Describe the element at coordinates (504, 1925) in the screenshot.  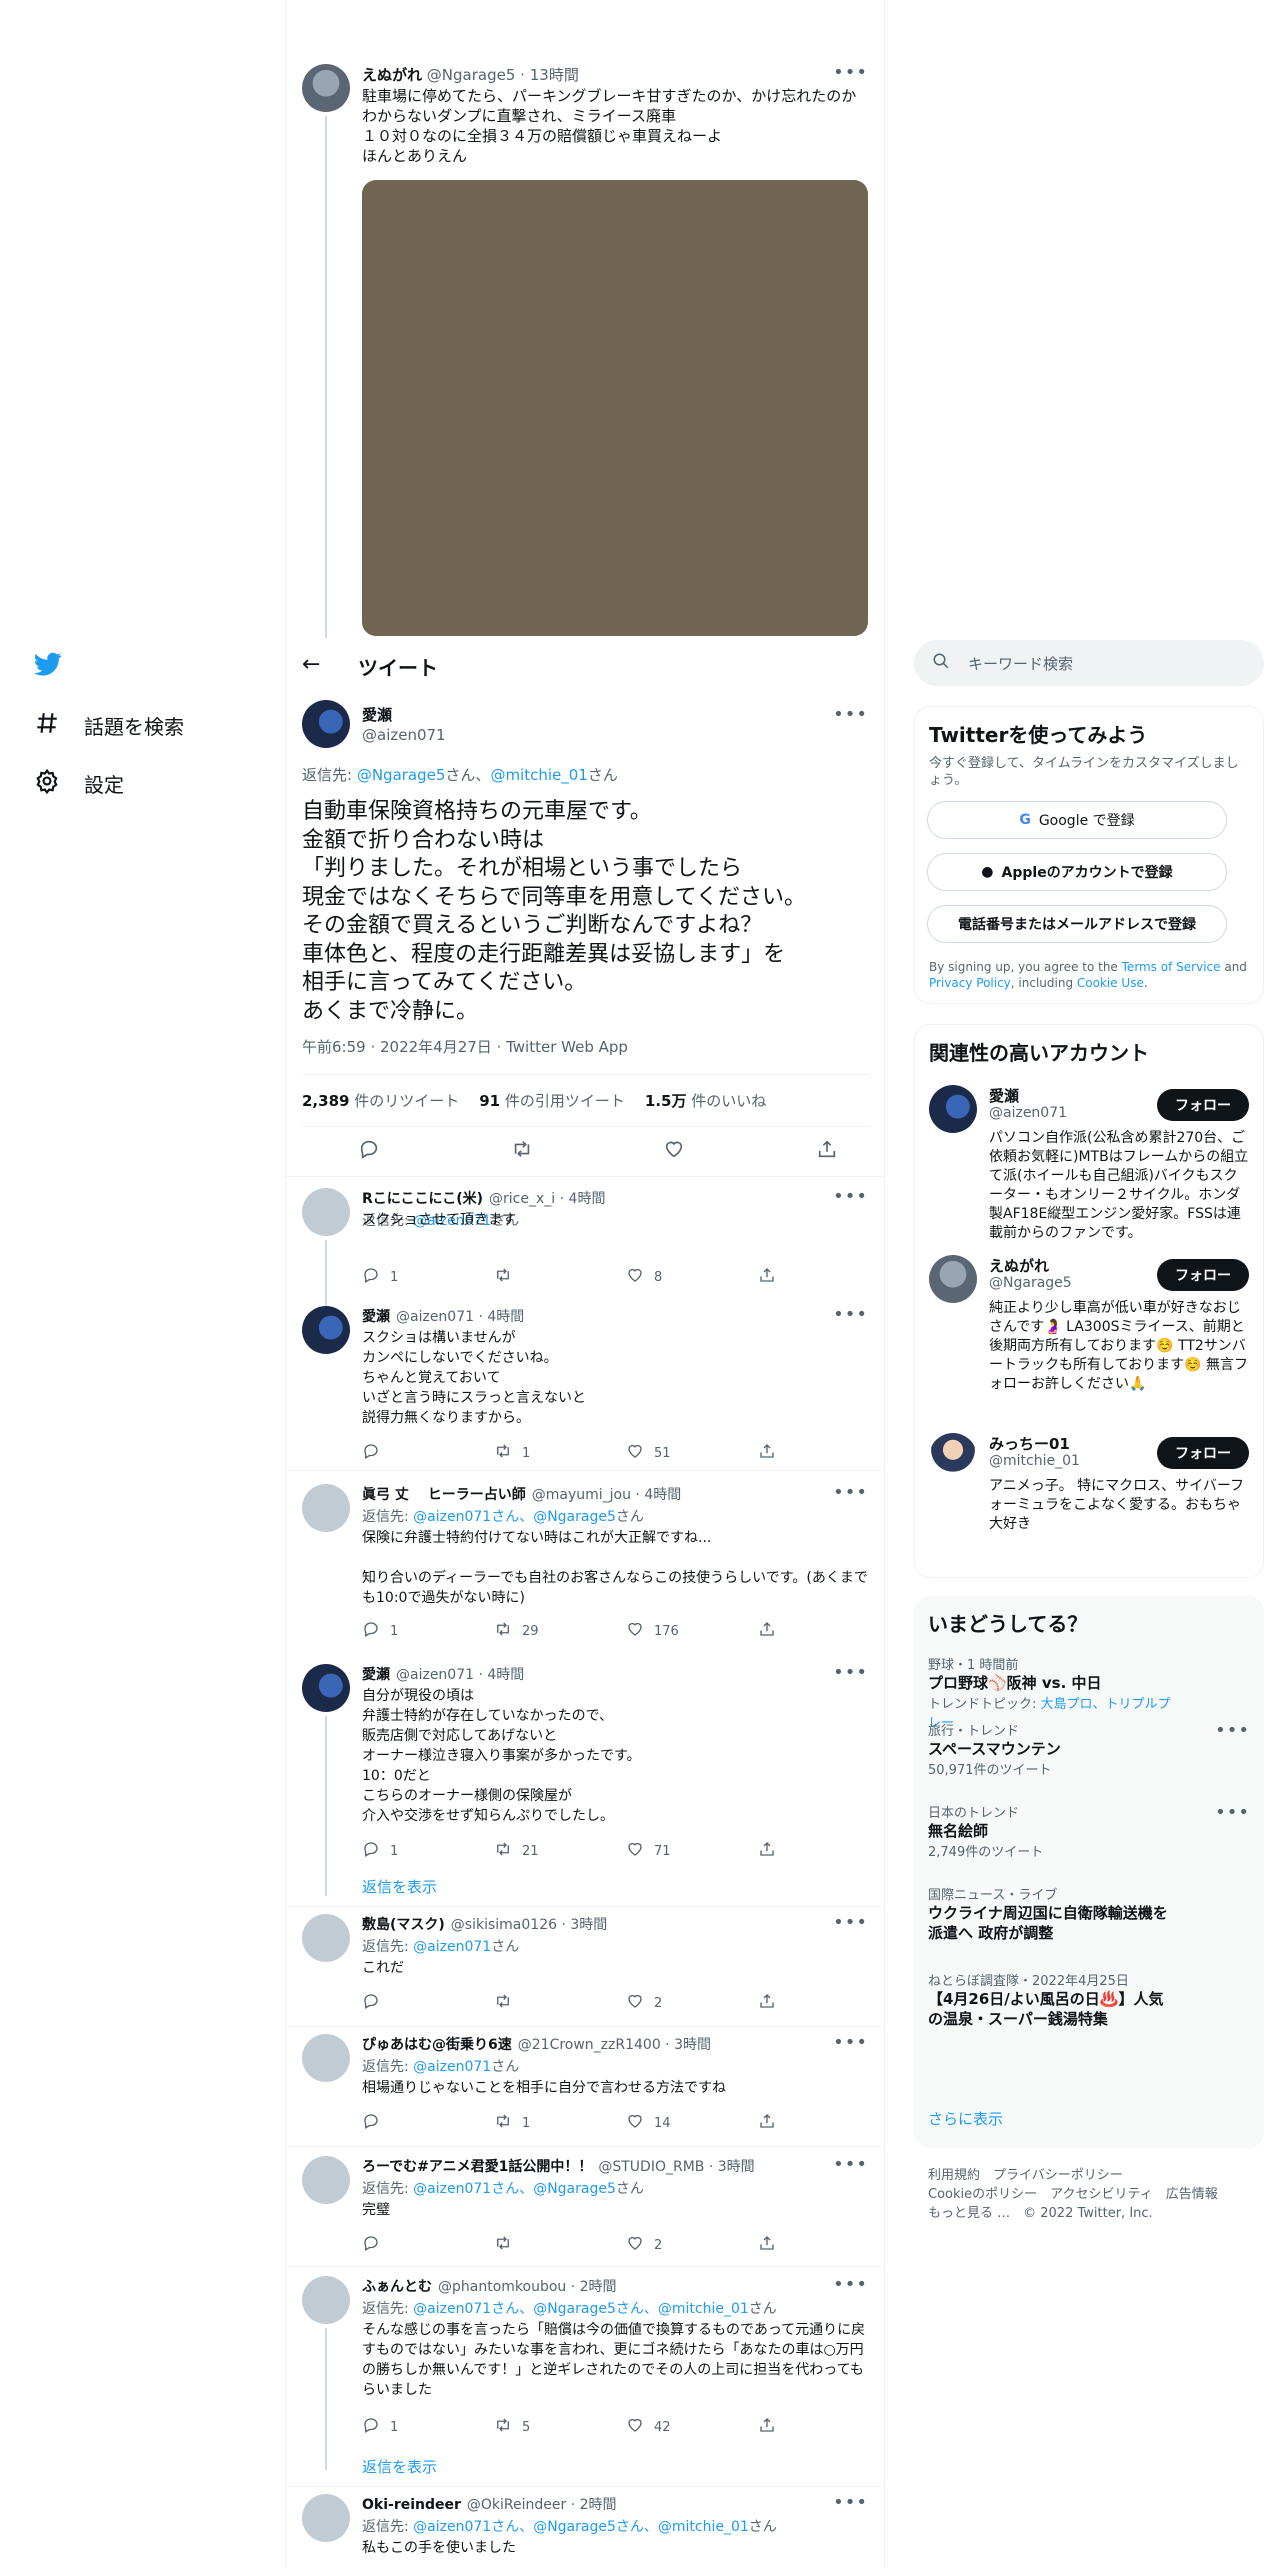
I see `author-handle: @sikisima0126` at that location.